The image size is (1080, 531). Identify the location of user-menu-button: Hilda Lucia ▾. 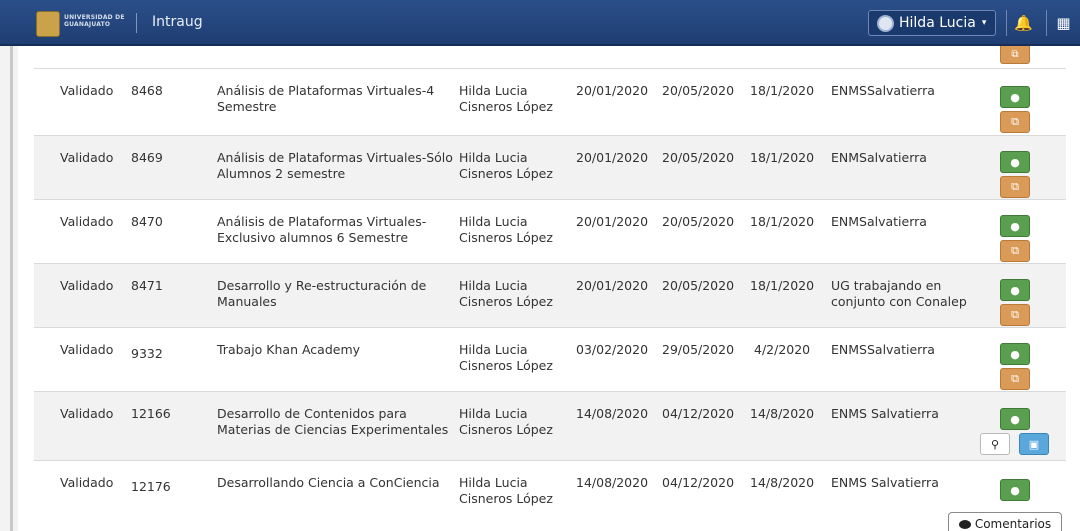
(932, 23).